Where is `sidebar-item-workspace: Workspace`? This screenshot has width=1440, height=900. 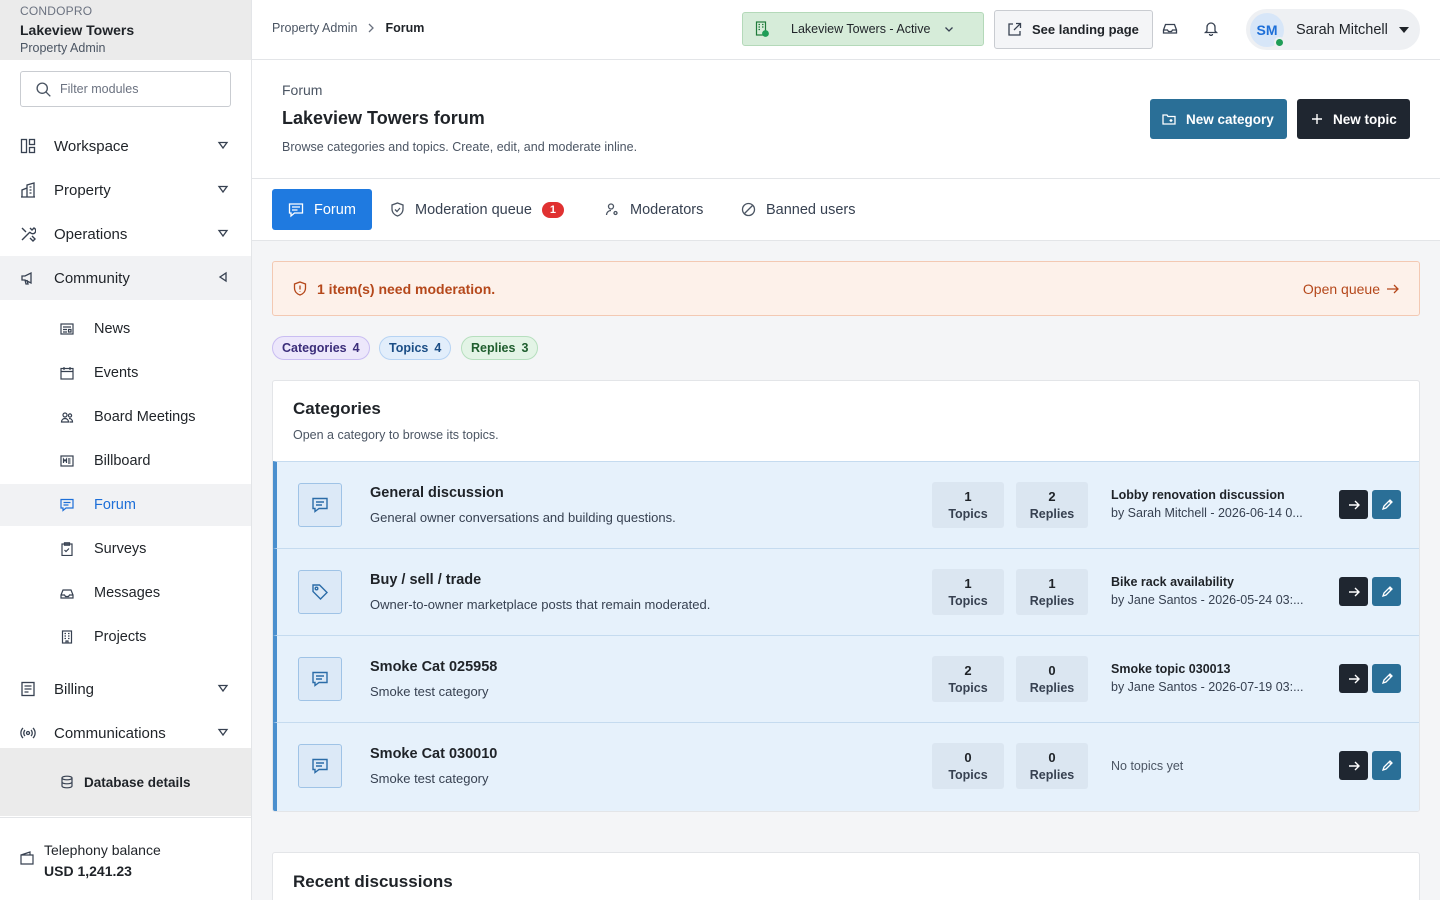
sidebar-item-workspace: Workspace is located at coordinates (125, 146).